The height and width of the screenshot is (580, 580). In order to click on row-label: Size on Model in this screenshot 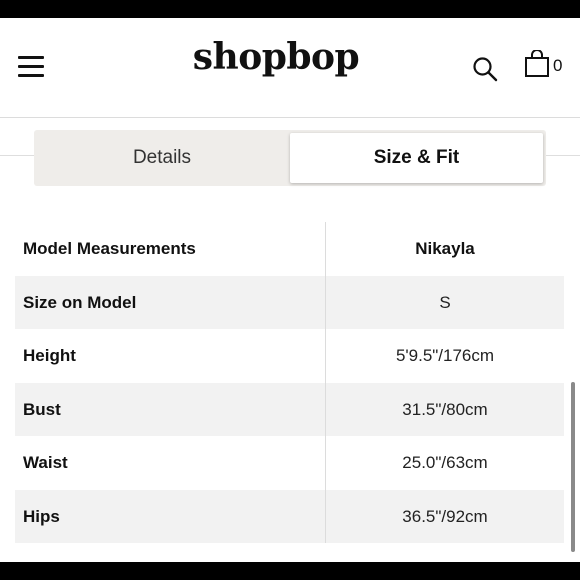, I will do `click(80, 302)`.